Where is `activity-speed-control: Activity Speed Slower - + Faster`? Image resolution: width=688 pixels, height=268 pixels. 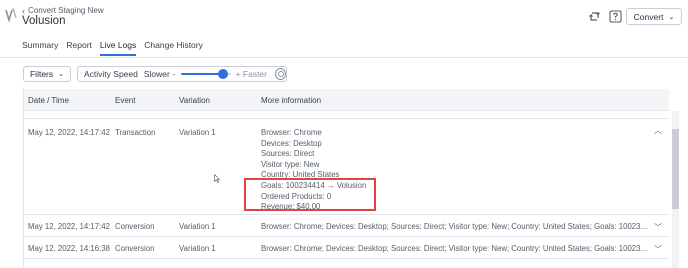 activity-speed-control: Activity Speed Slower - + Faster is located at coordinates (182, 74).